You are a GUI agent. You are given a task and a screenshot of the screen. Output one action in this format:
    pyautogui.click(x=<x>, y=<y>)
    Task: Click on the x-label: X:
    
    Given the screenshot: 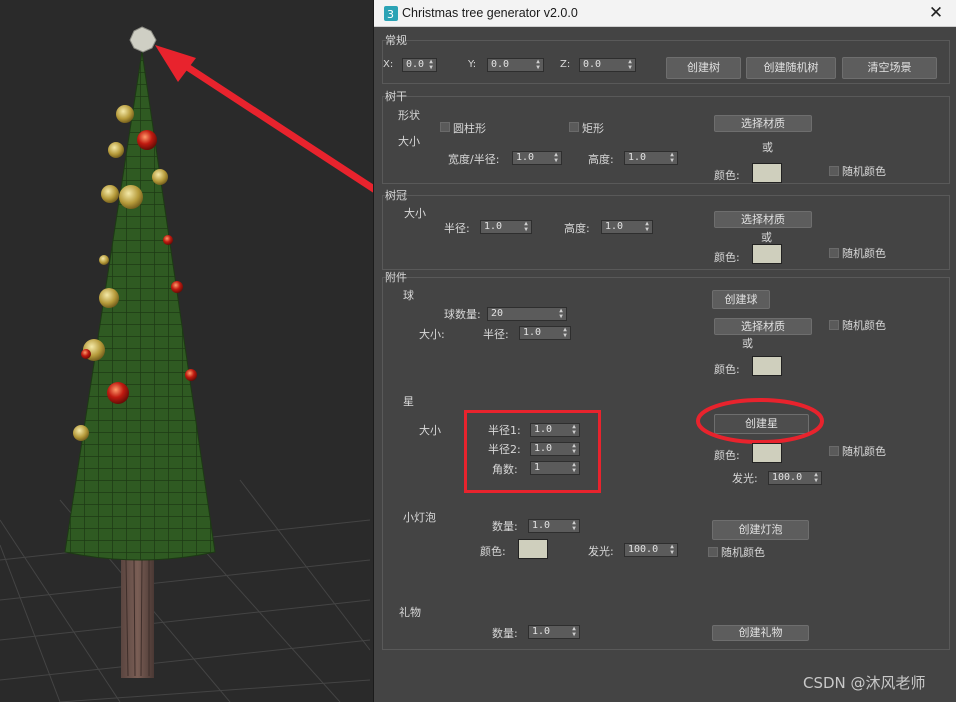 What is the action you would take?
    pyautogui.click(x=388, y=64)
    